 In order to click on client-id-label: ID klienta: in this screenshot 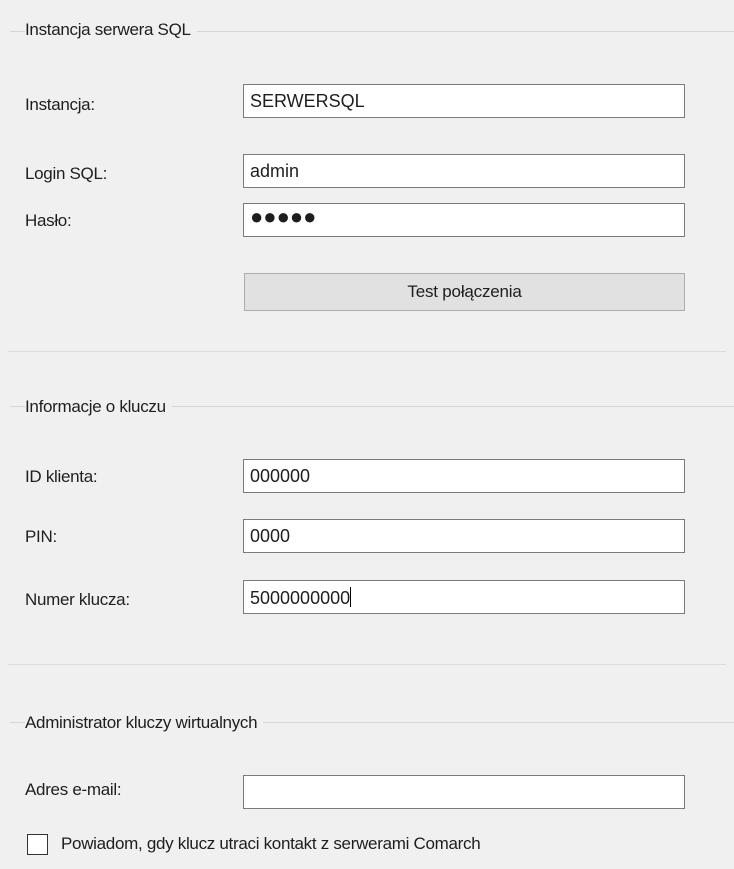, I will do `click(61, 476)`.